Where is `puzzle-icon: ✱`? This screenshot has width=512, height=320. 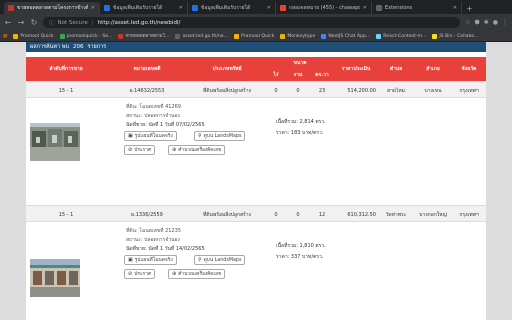 puzzle-icon: ✱ is located at coordinates (486, 22).